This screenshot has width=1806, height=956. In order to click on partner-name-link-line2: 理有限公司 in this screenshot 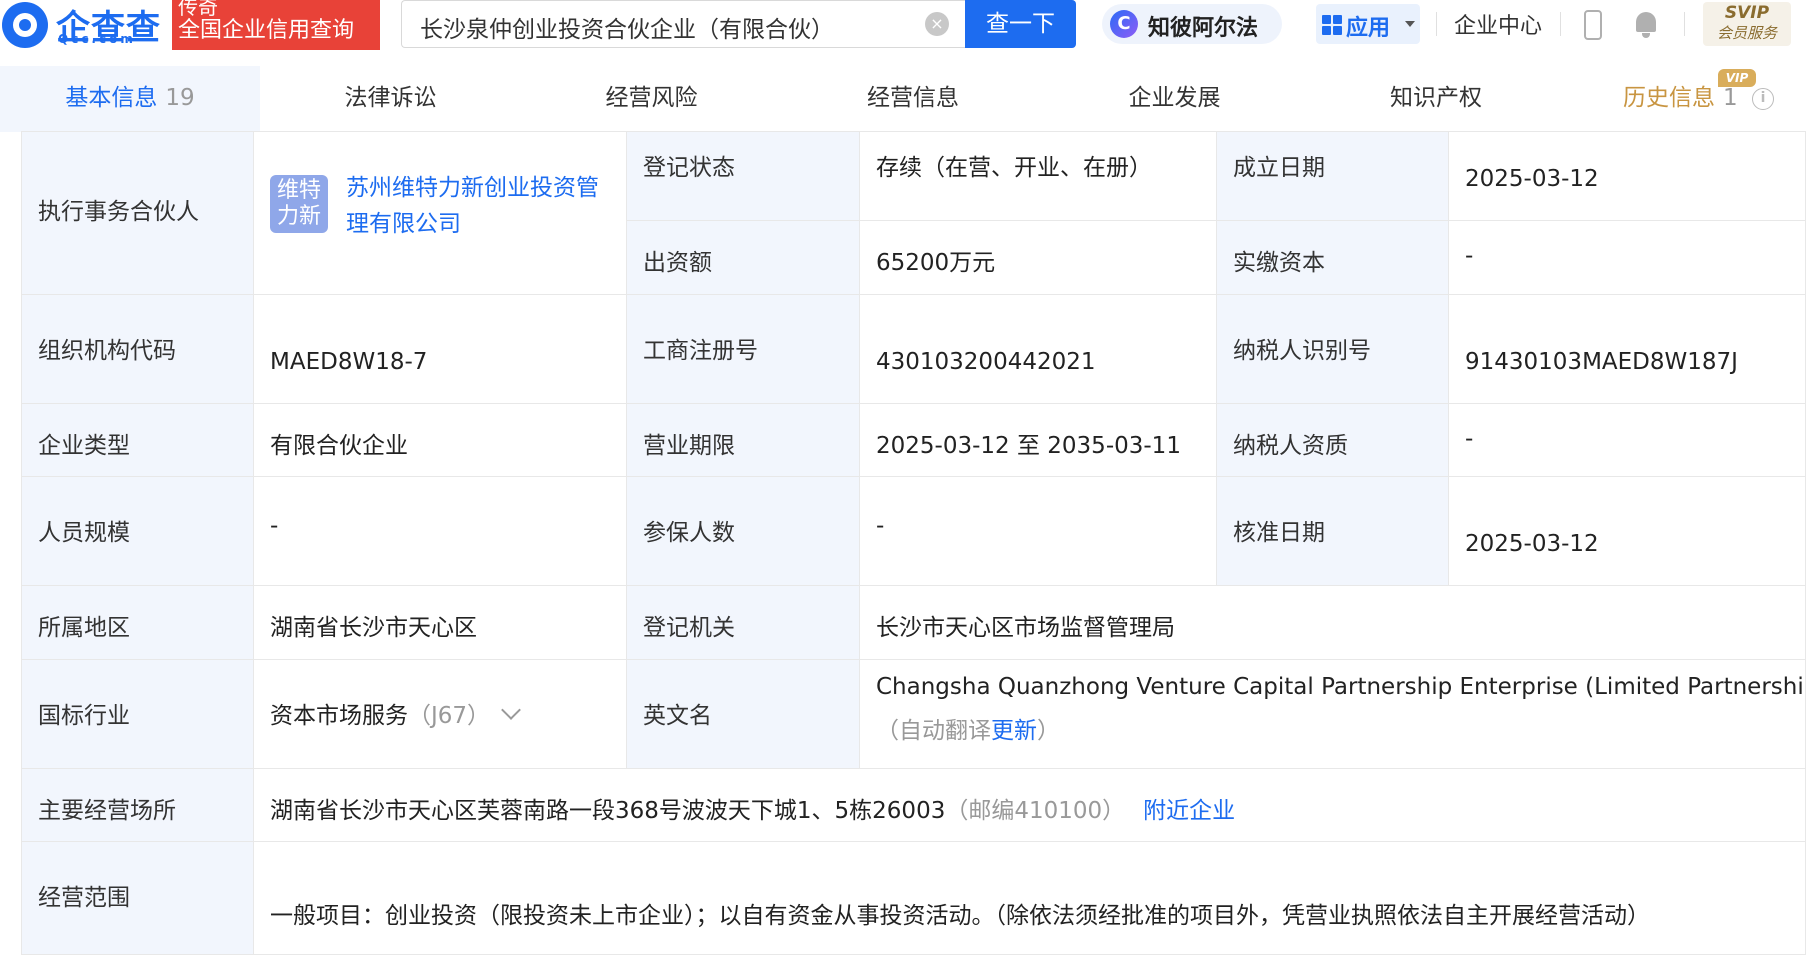, I will do `click(403, 221)`.